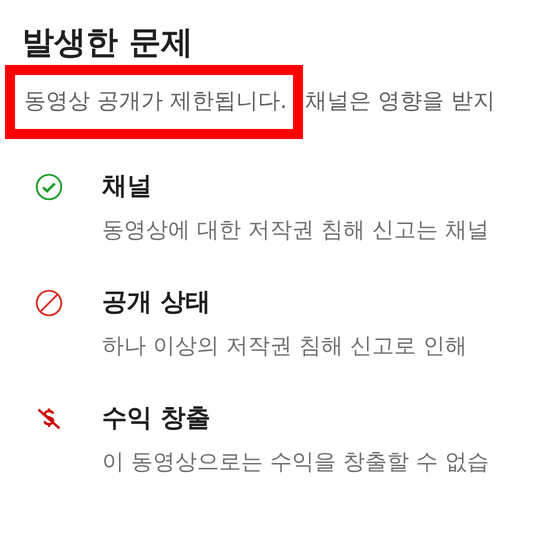  I want to click on item-heading: 수익 창출, so click(157, 418).